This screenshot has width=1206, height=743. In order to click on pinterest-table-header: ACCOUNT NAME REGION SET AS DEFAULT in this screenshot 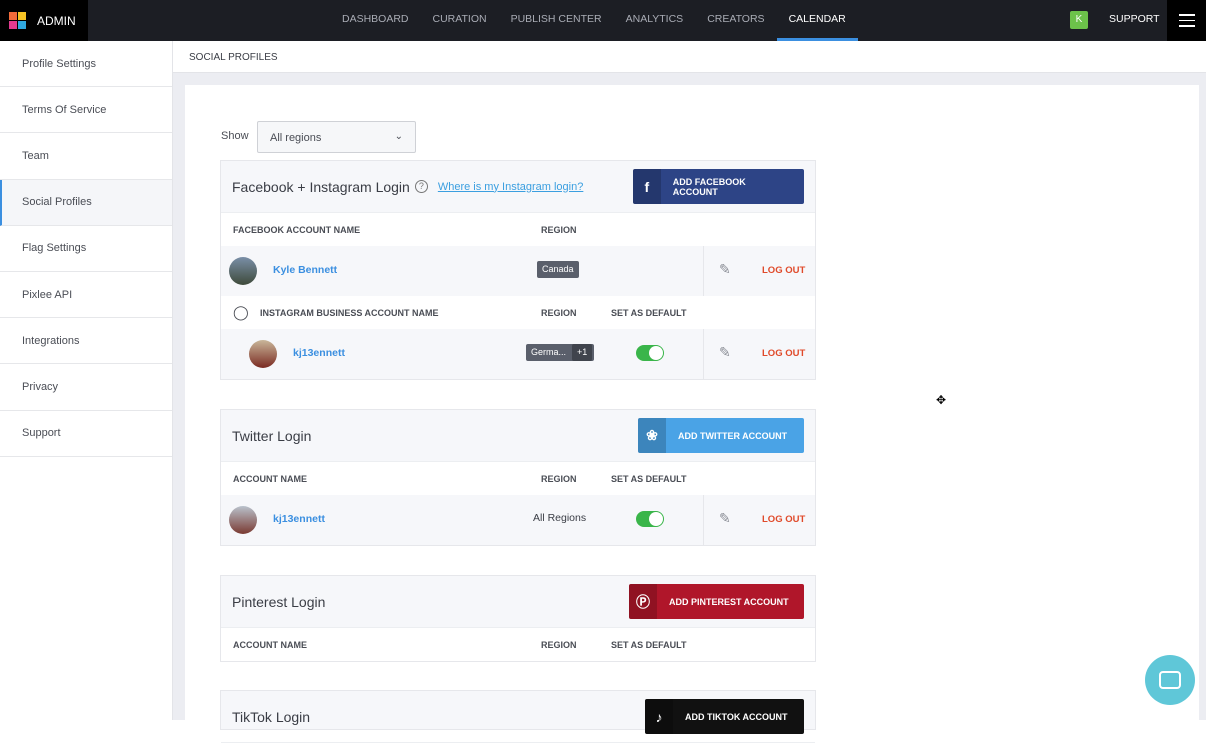, I will do `click(518, 644)`.